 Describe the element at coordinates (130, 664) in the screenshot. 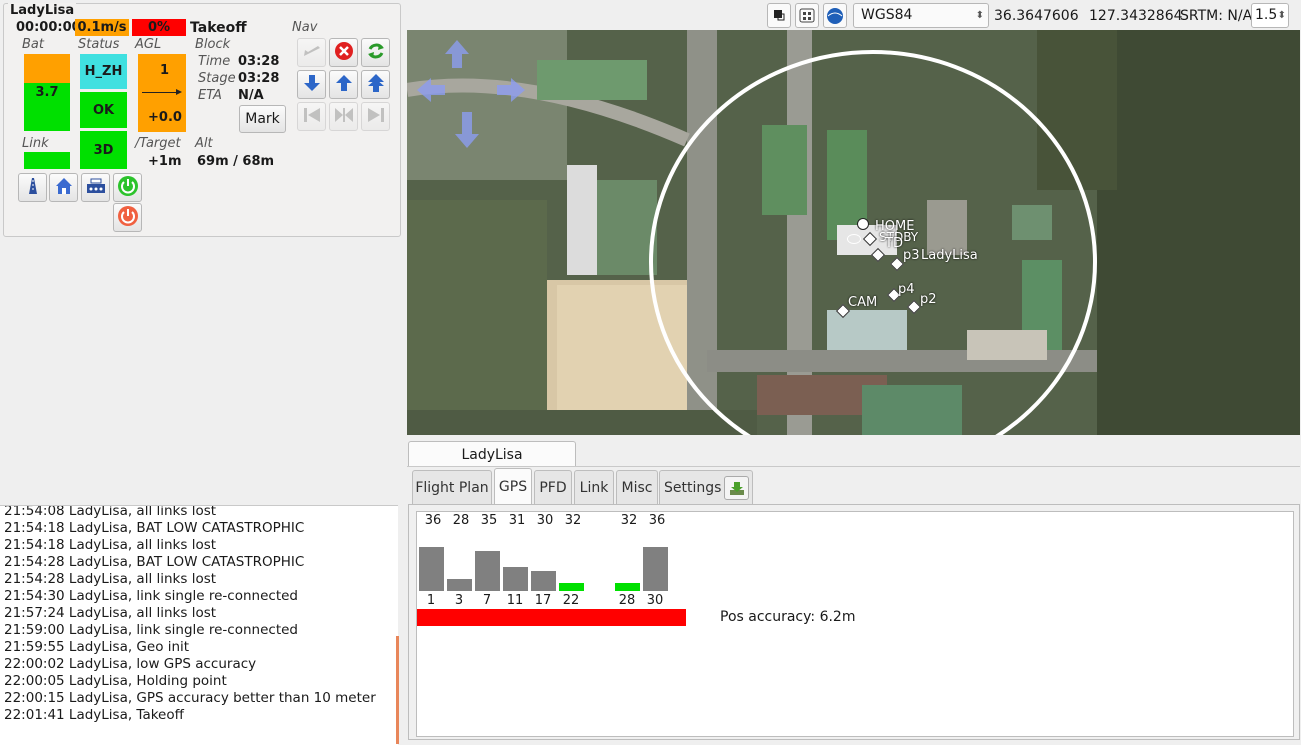

I see `log-line: 22:00:02 LadyLisa, low GPS accuracy` at that location.